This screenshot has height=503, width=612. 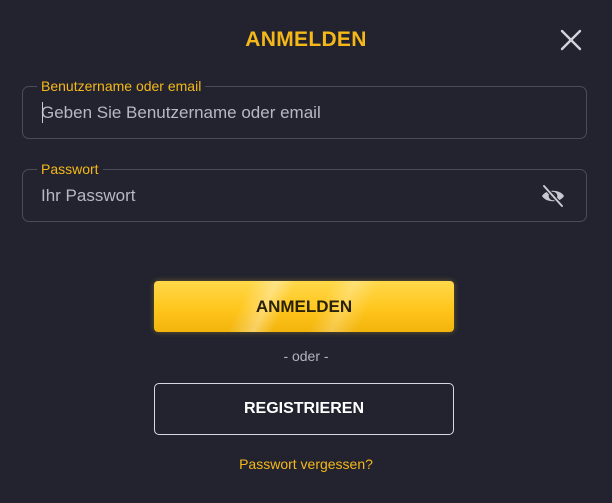 I want to click on username-input, so click(x=291, y=112).